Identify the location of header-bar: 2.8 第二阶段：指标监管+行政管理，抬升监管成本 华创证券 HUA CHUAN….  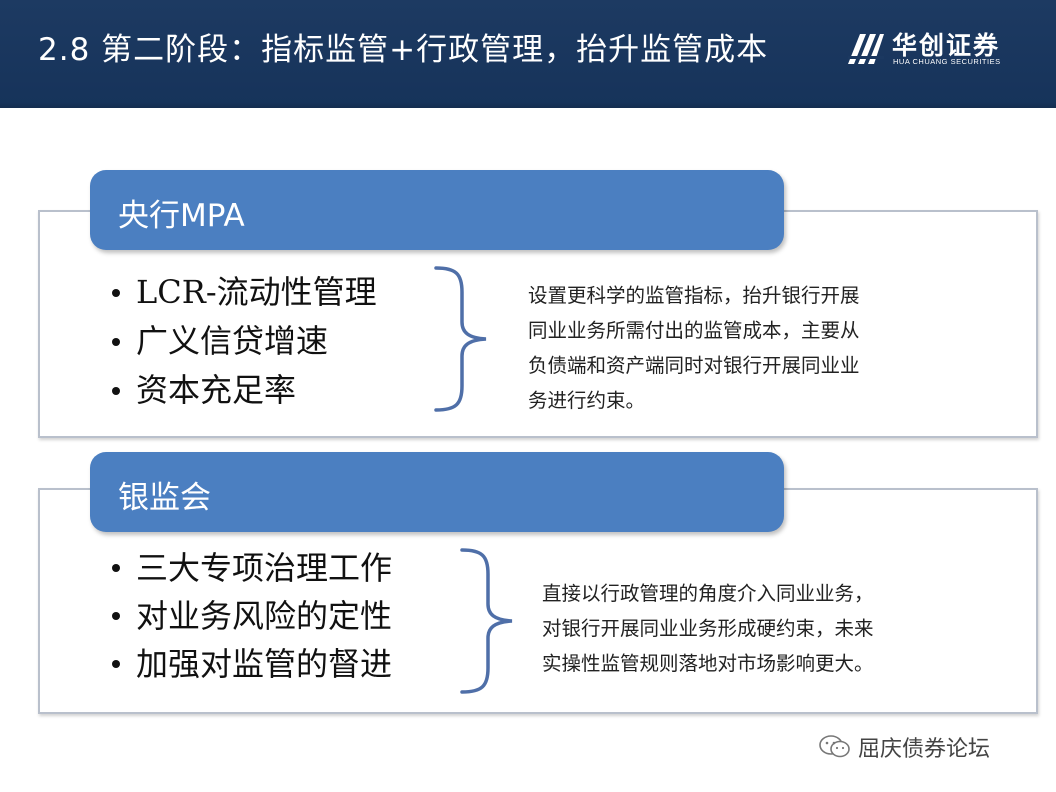
(528, 54).